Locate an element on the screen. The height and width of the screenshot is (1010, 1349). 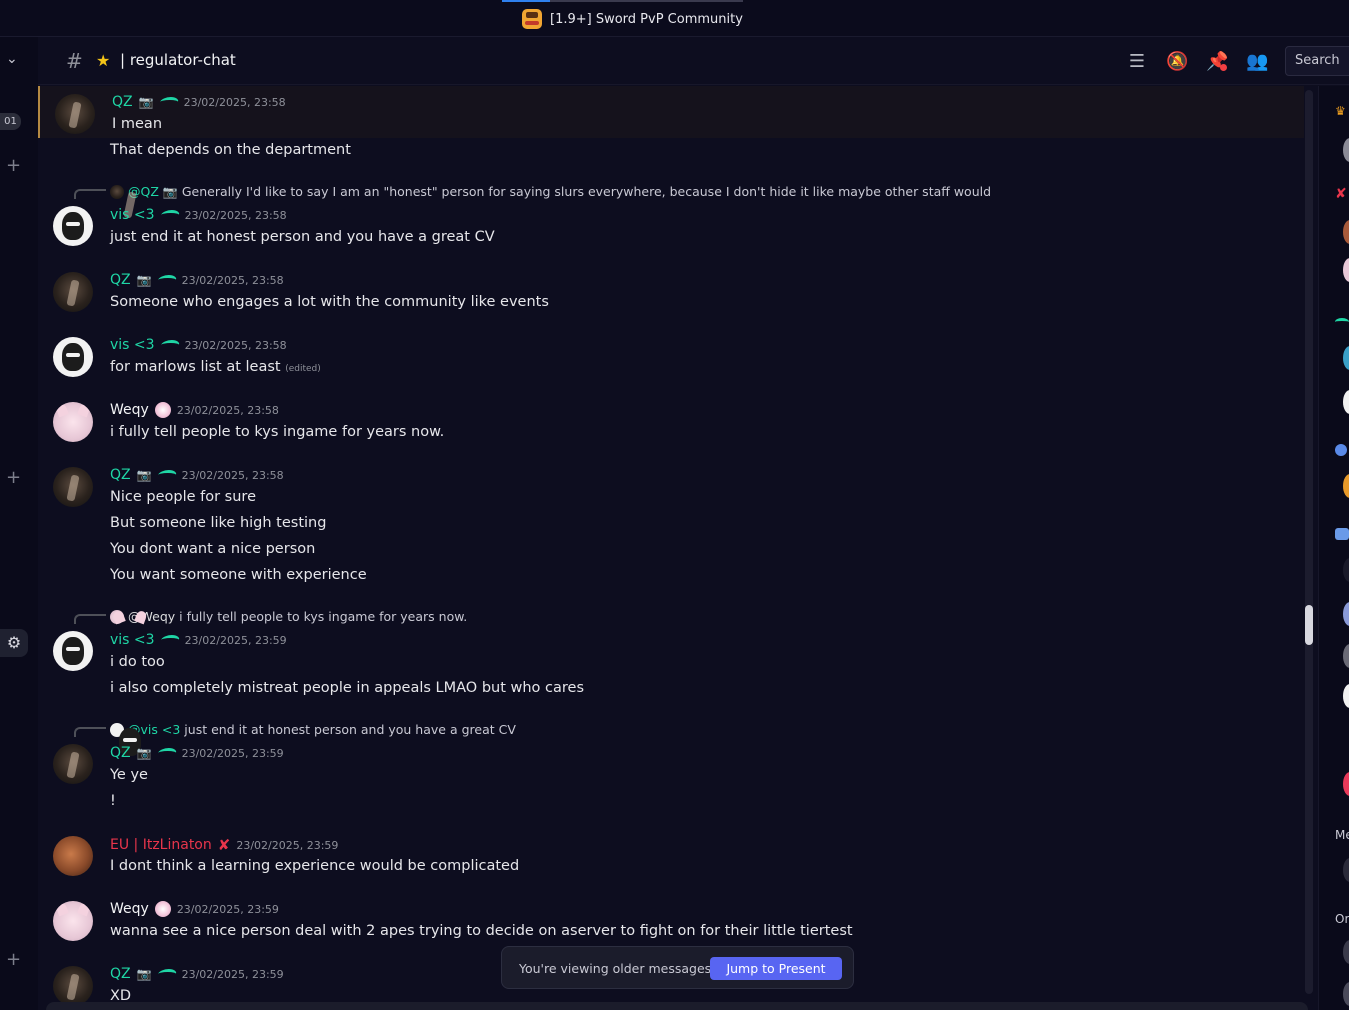
gear-icon: ⚙ is located at coordinates (14, 643).